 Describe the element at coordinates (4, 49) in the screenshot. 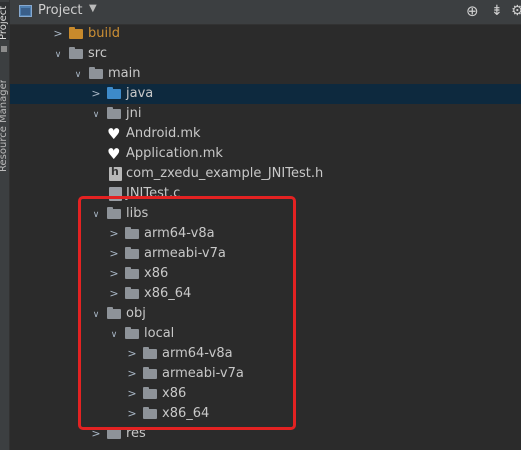

I see `tool-window-icon` at that location.